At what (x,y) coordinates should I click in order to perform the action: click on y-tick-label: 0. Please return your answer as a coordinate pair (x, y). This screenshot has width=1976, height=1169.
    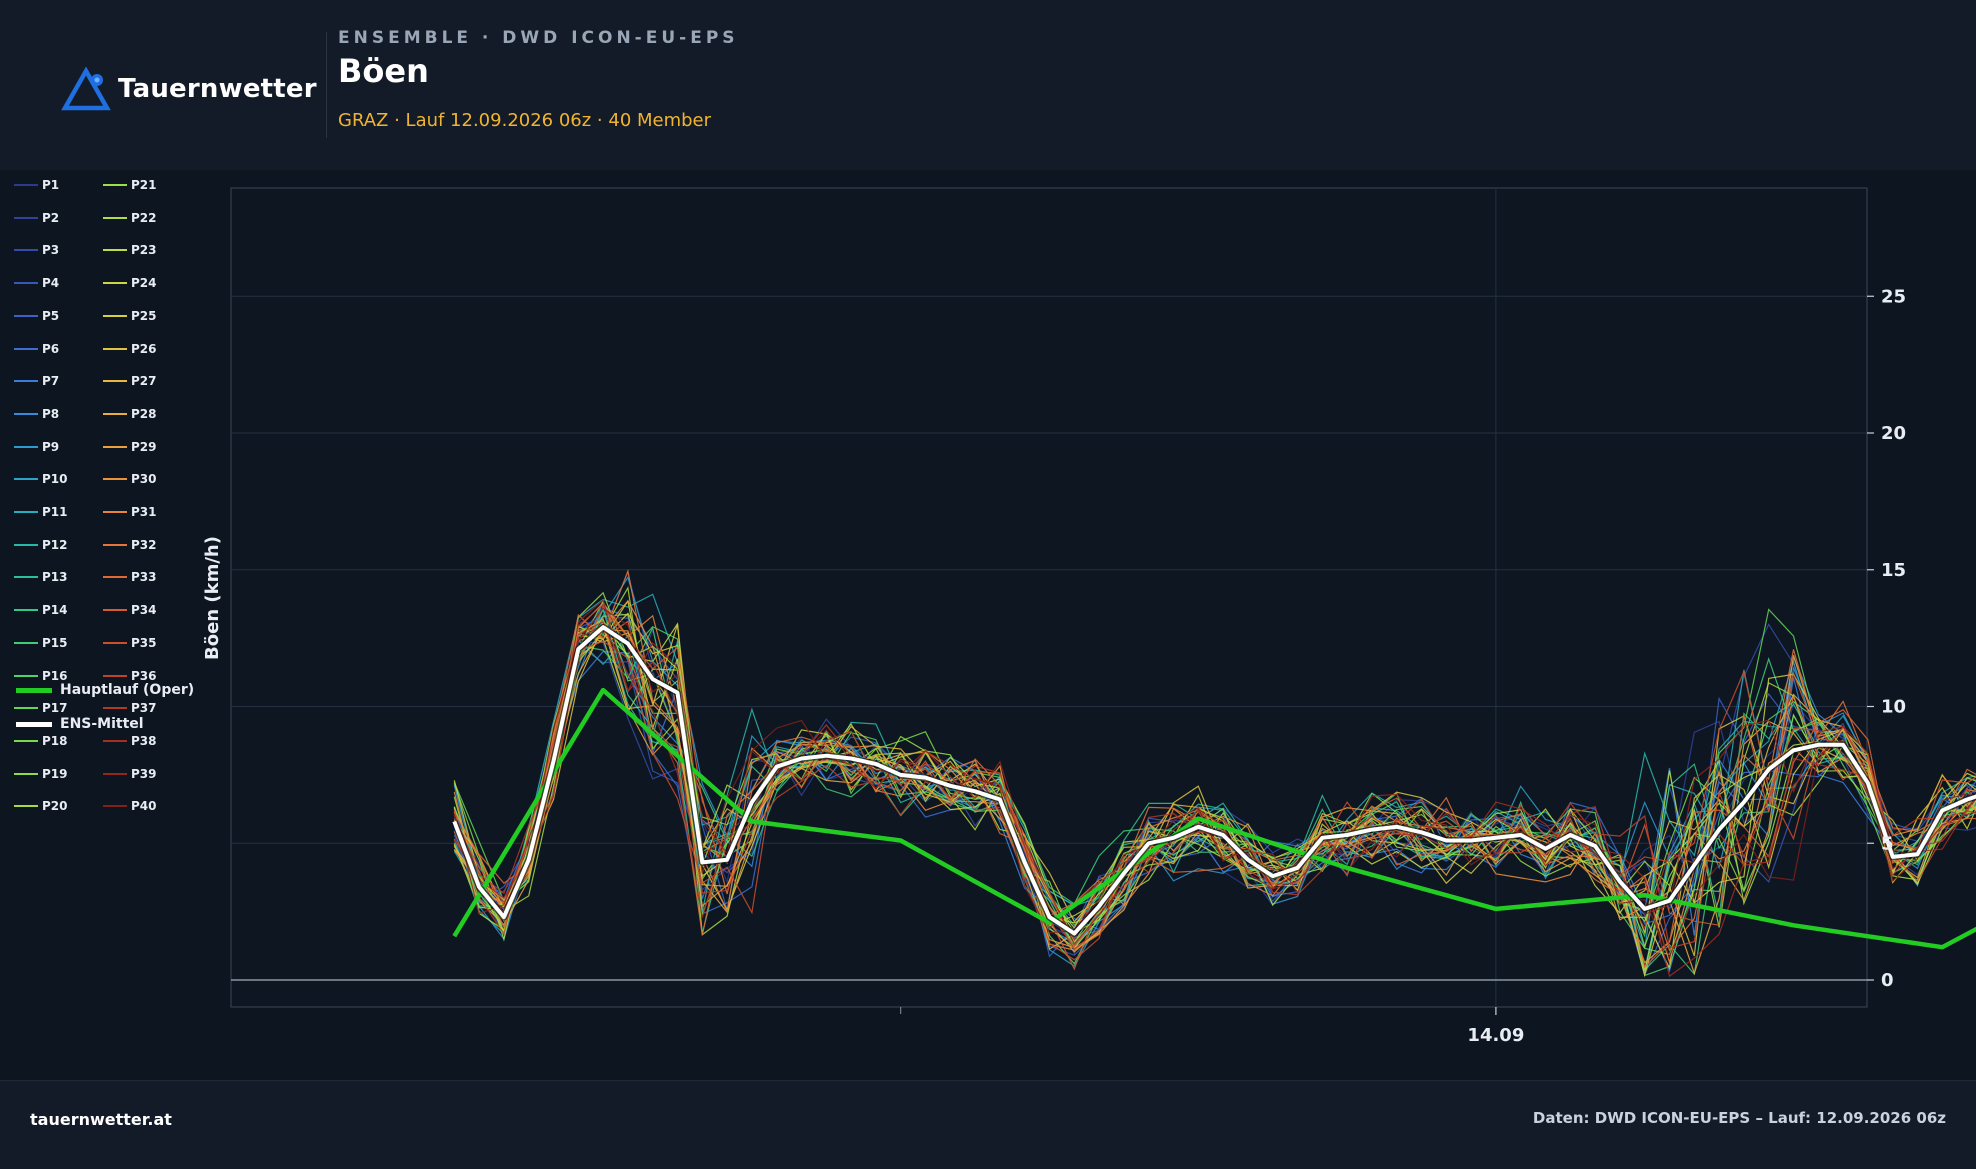
    Looking at the image, I should click on (1887, 980).